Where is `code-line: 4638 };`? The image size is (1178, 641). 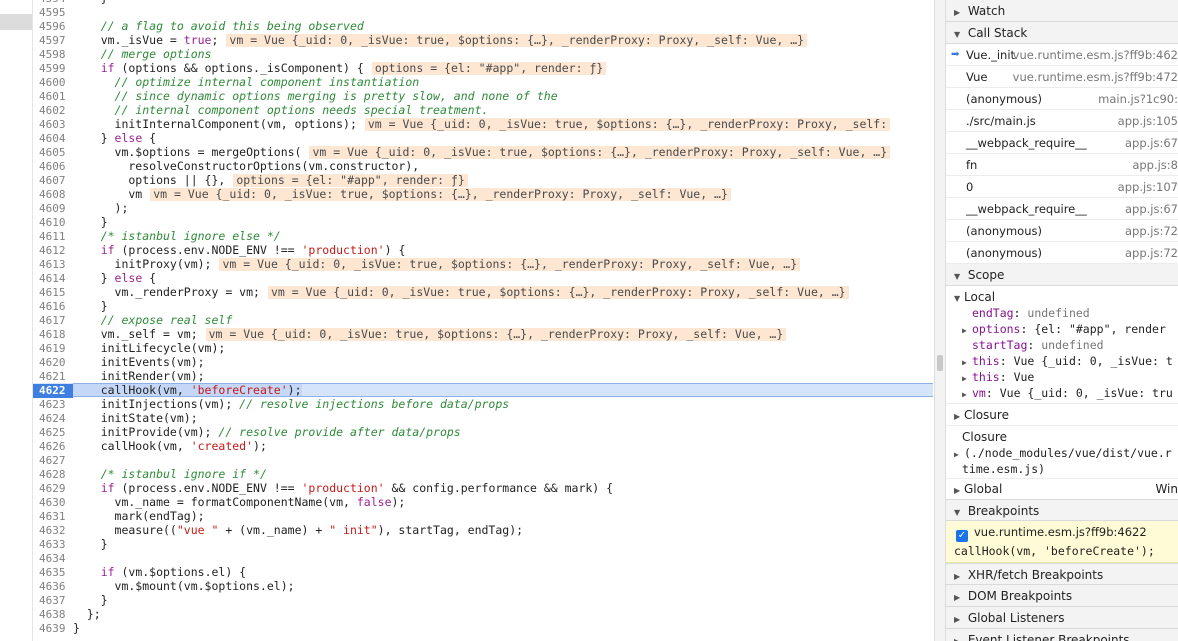 code-line: 4638 }; is located at coordinates (483, 614).